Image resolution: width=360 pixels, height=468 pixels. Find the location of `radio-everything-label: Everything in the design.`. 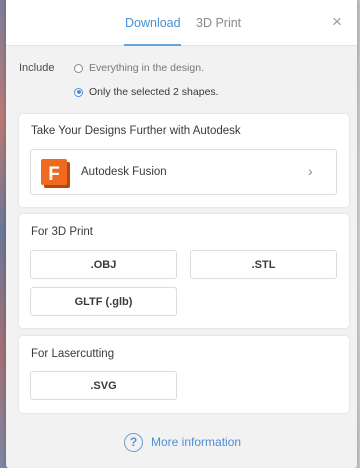

radio-everything-label: Everything in the design. is located at coordinates (146, 68).